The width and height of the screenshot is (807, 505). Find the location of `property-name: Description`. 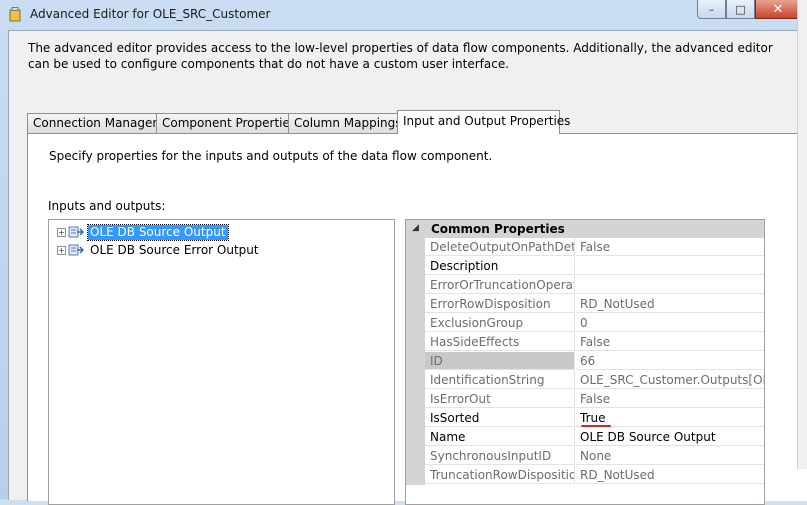

property-name: Description is located at coordinates (500, 266).